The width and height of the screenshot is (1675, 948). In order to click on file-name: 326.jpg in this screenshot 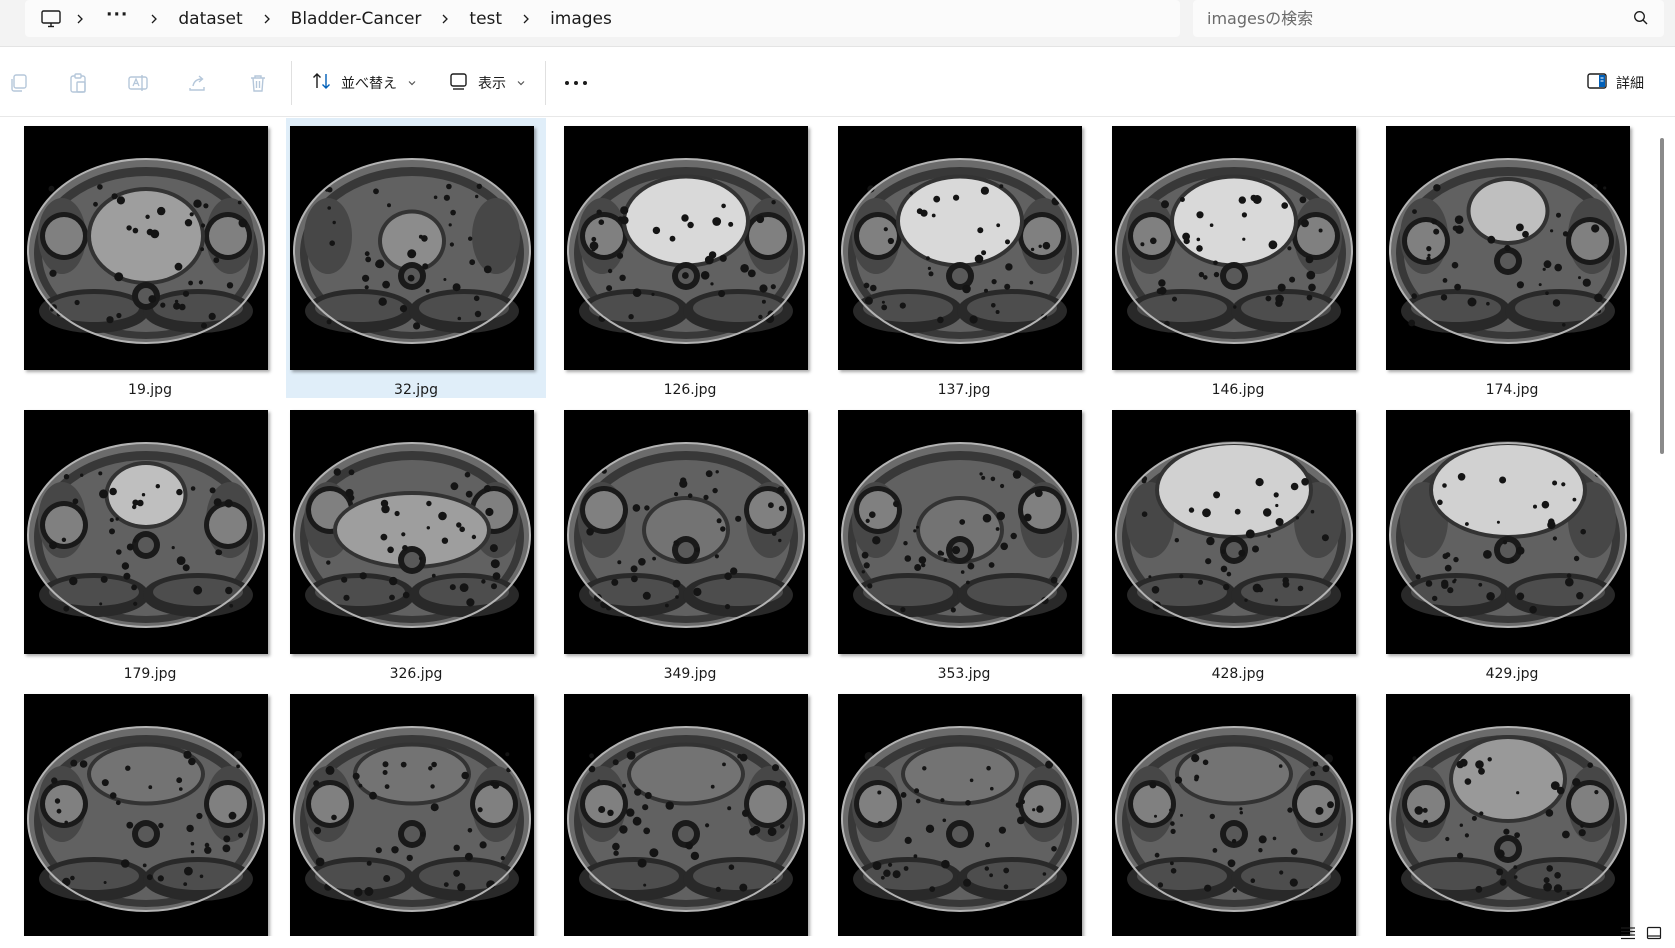, I will do `click(416, 674)`.